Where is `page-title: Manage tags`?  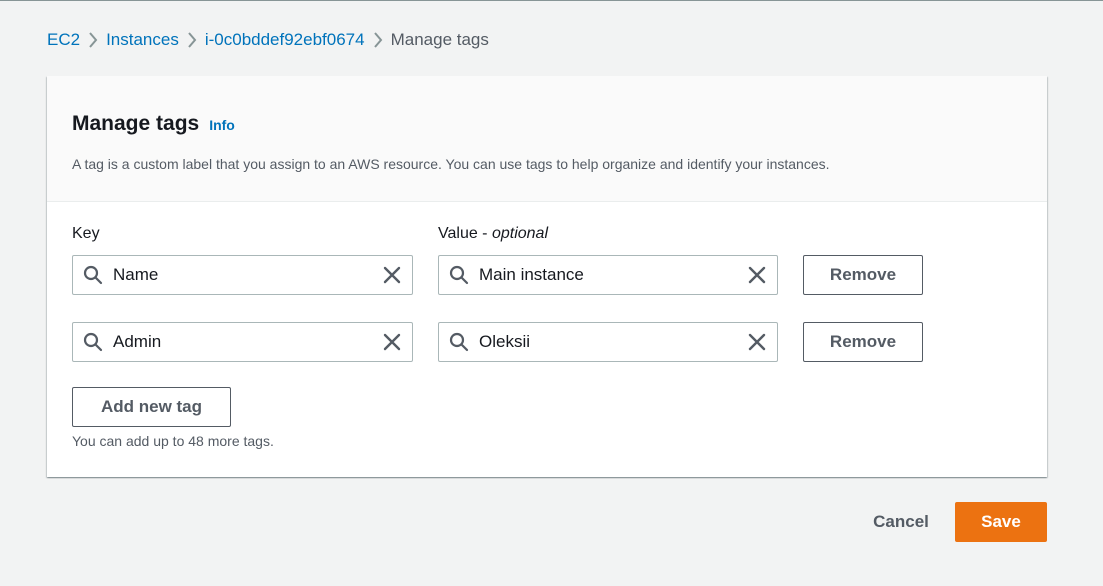
page-title: Manage tags is located at coordinates (136, 123).